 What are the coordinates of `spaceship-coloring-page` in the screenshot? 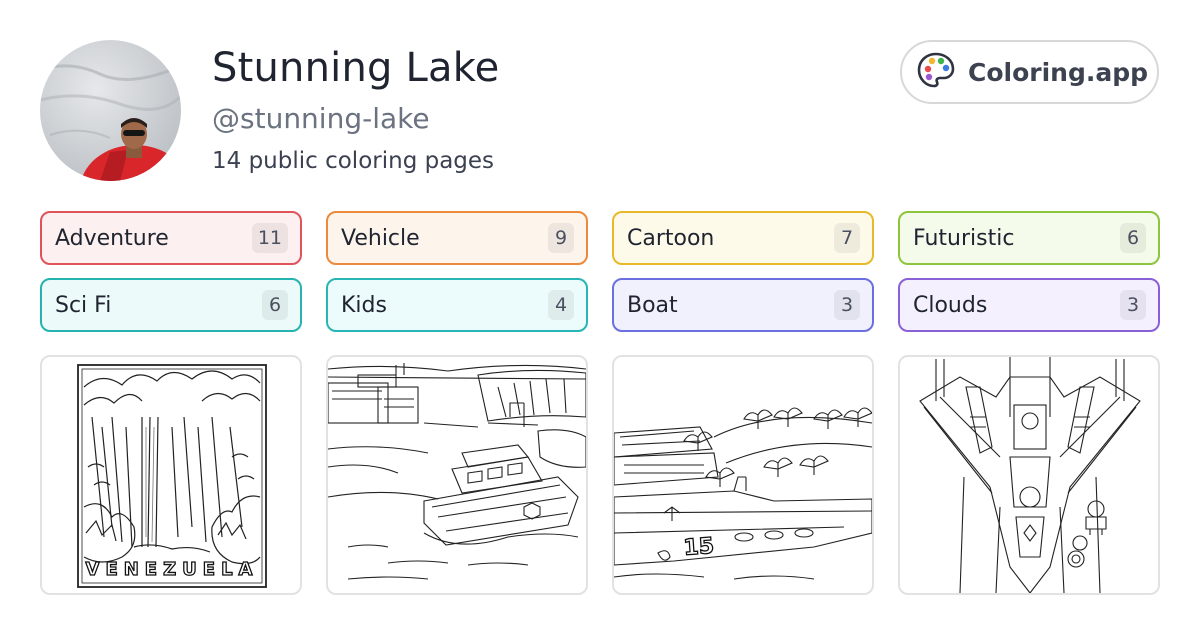 It's located at (1029, 475).